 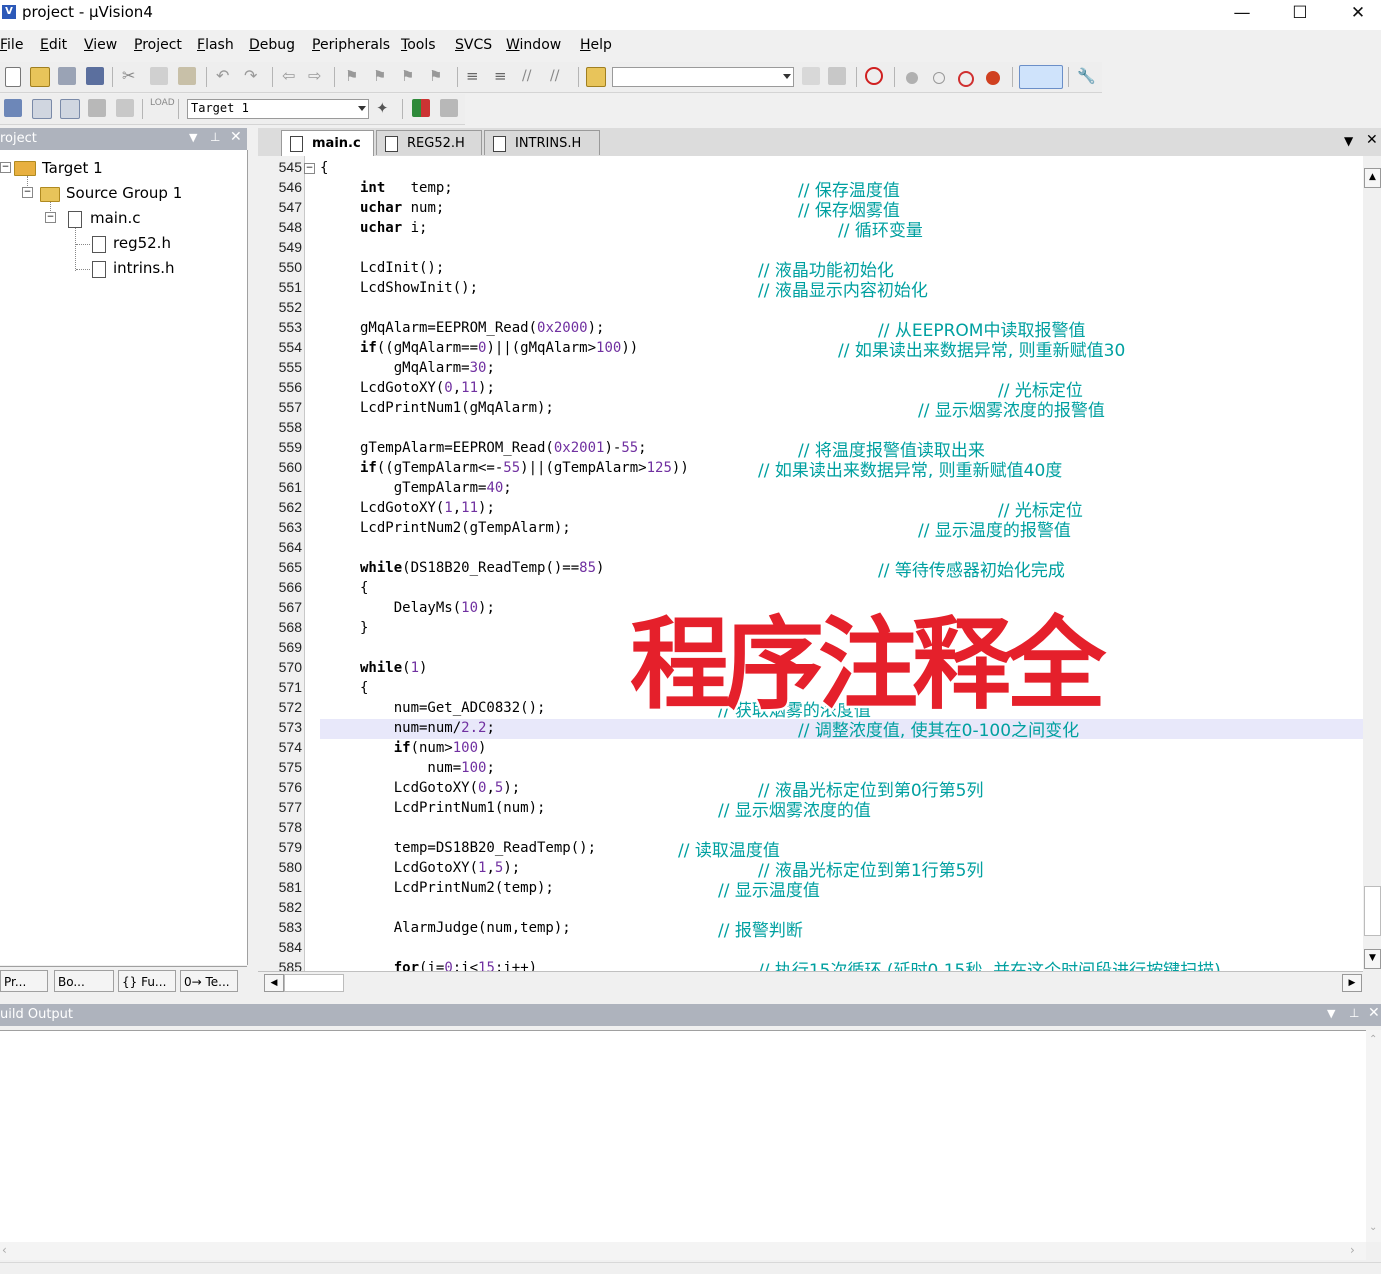 I want to click on download-icon: LOAD, so click(x=162, y=108).